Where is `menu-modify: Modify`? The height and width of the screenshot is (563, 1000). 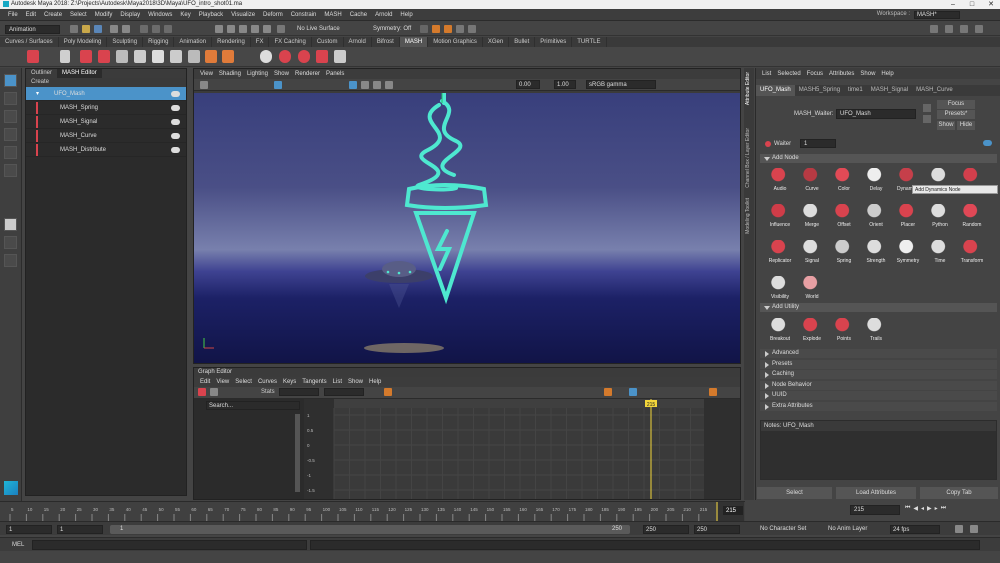
menu-modify: Modify is located at coordinates (104, 15).